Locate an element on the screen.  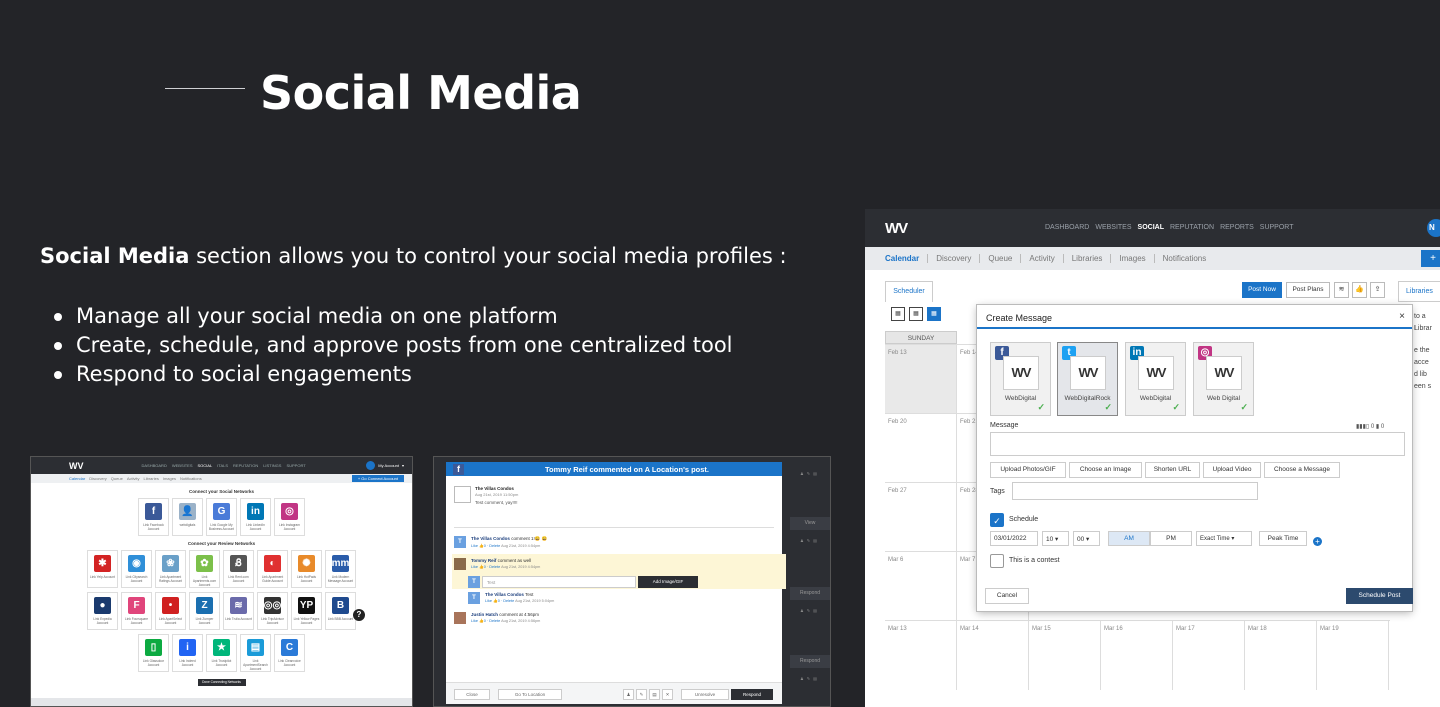
user-avatar: N is located at coordinates (1433, 228).